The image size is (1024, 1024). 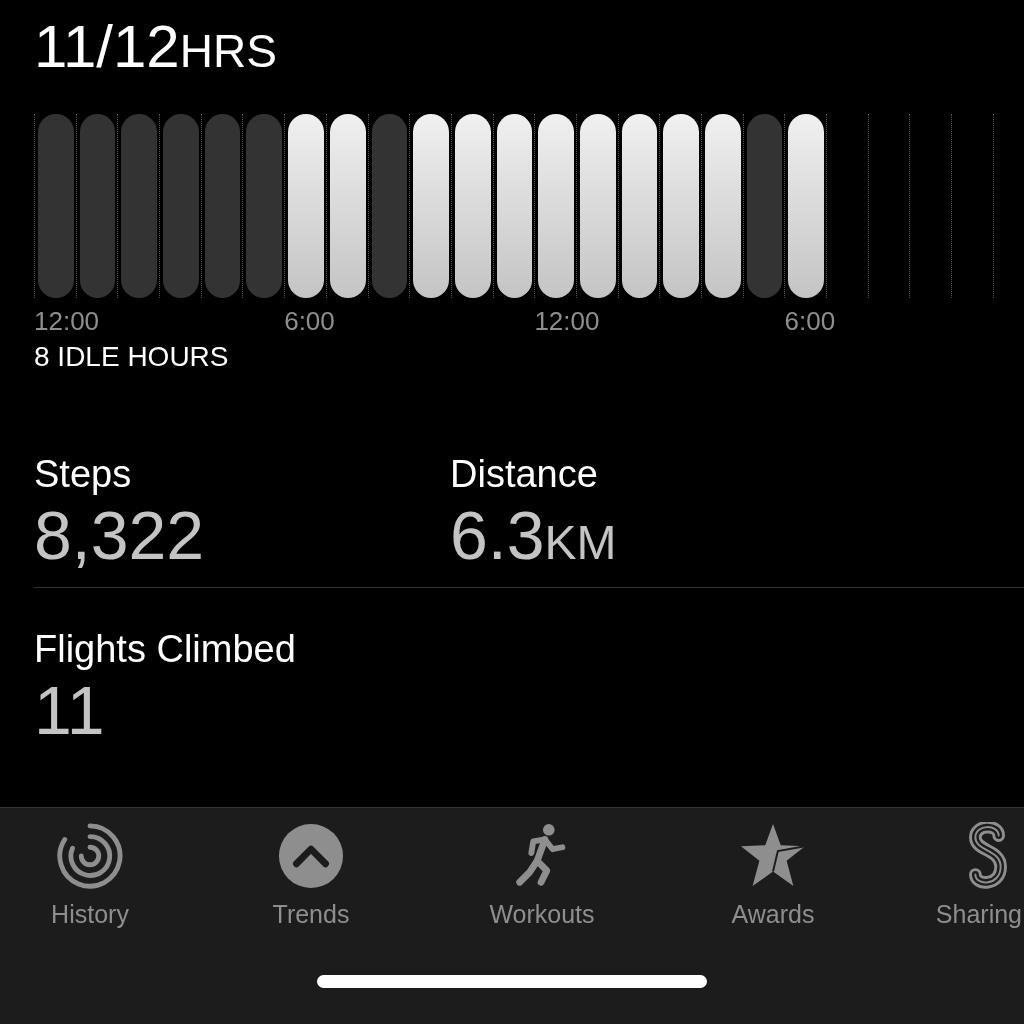 What do you see at coordinates (107, 46) in the screenshot?
I see `stand-hours-value: 11/12` at bounding box center [107, 46].